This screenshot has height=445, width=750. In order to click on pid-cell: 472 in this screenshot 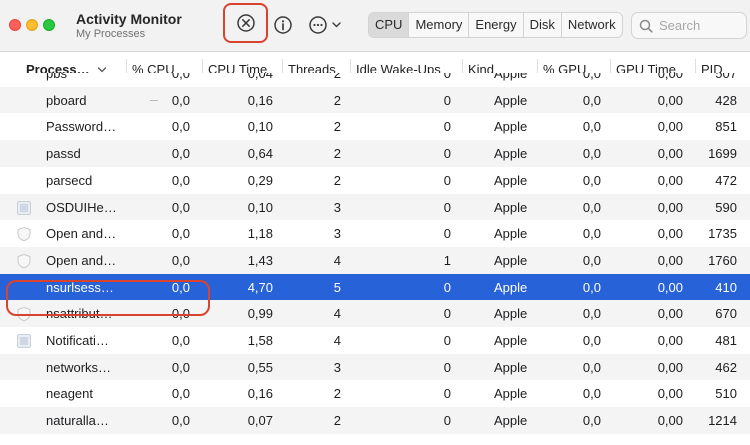, I will do `click(726, 180)`.